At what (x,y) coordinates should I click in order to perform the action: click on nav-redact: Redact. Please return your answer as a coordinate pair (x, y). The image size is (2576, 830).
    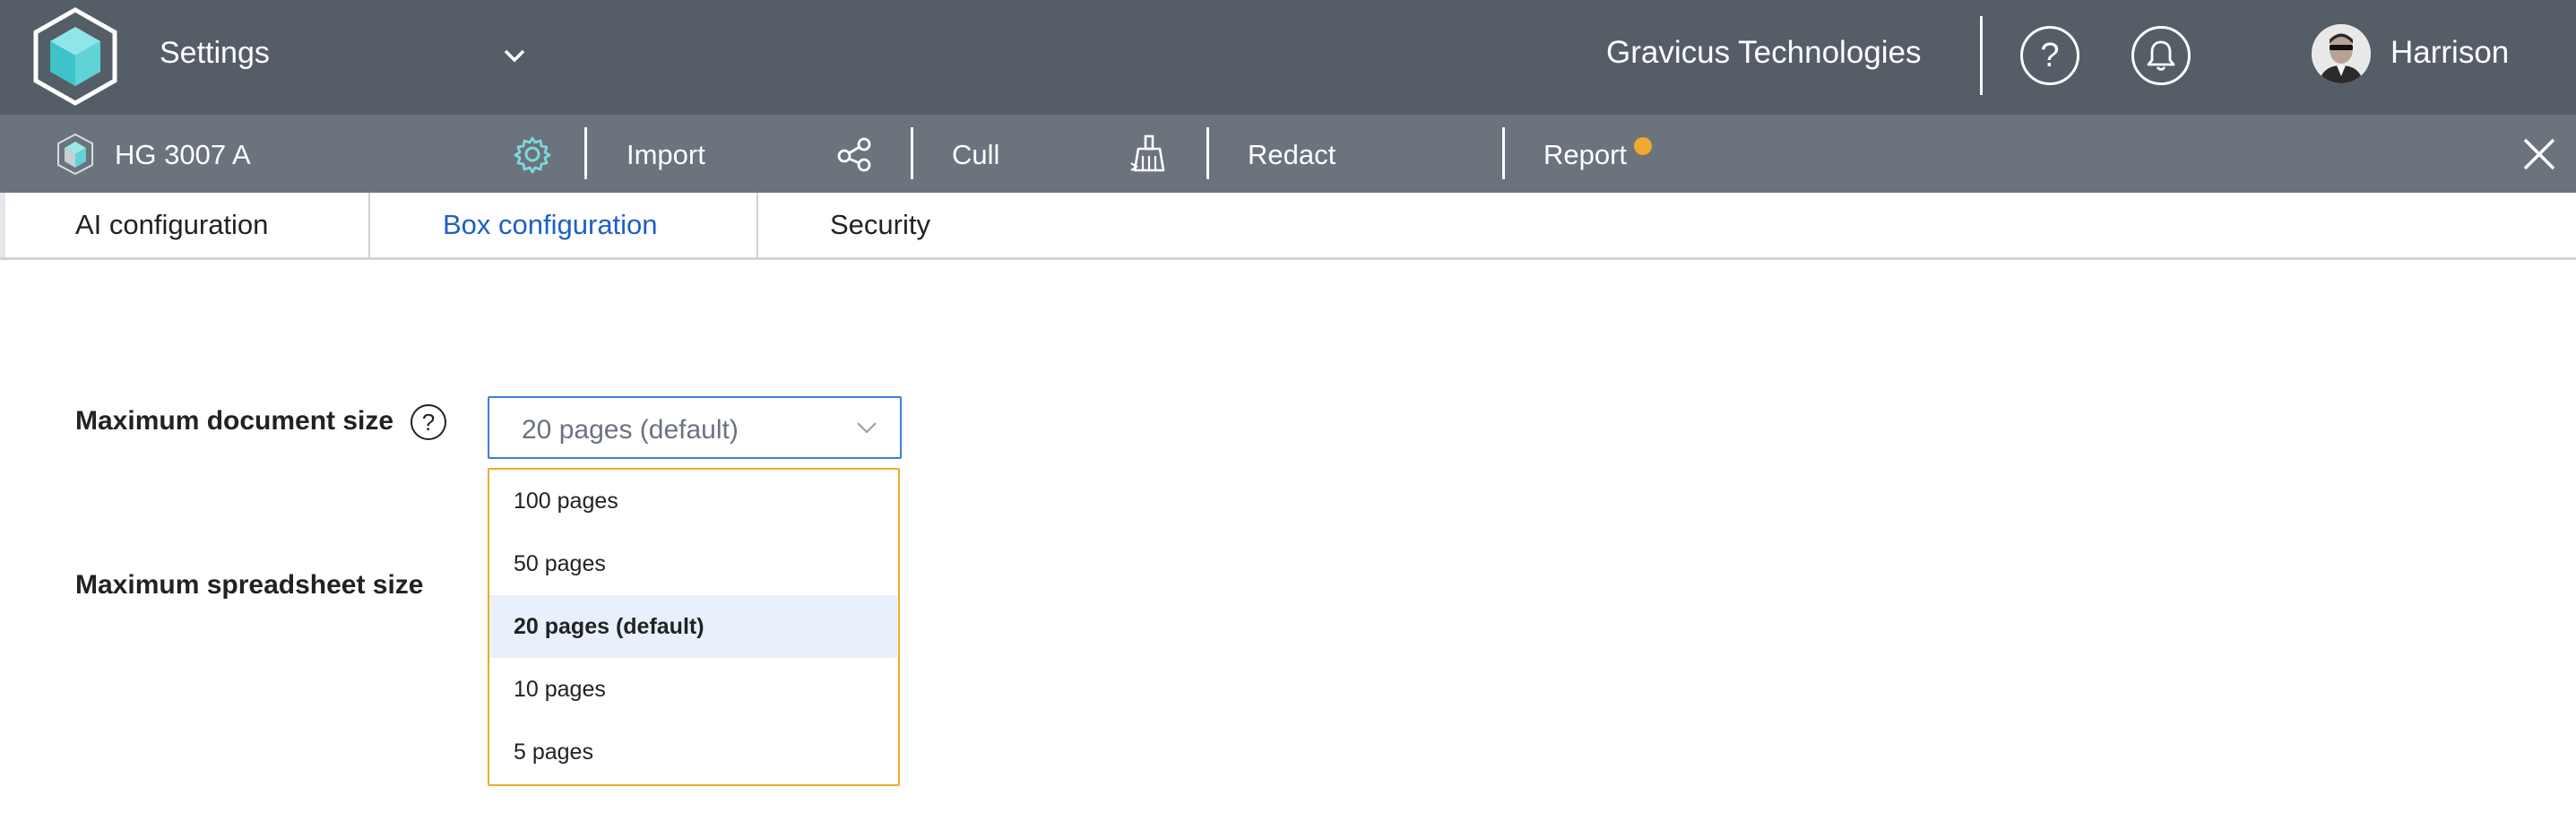
    Looking at the image, I should click on (1292, 155).